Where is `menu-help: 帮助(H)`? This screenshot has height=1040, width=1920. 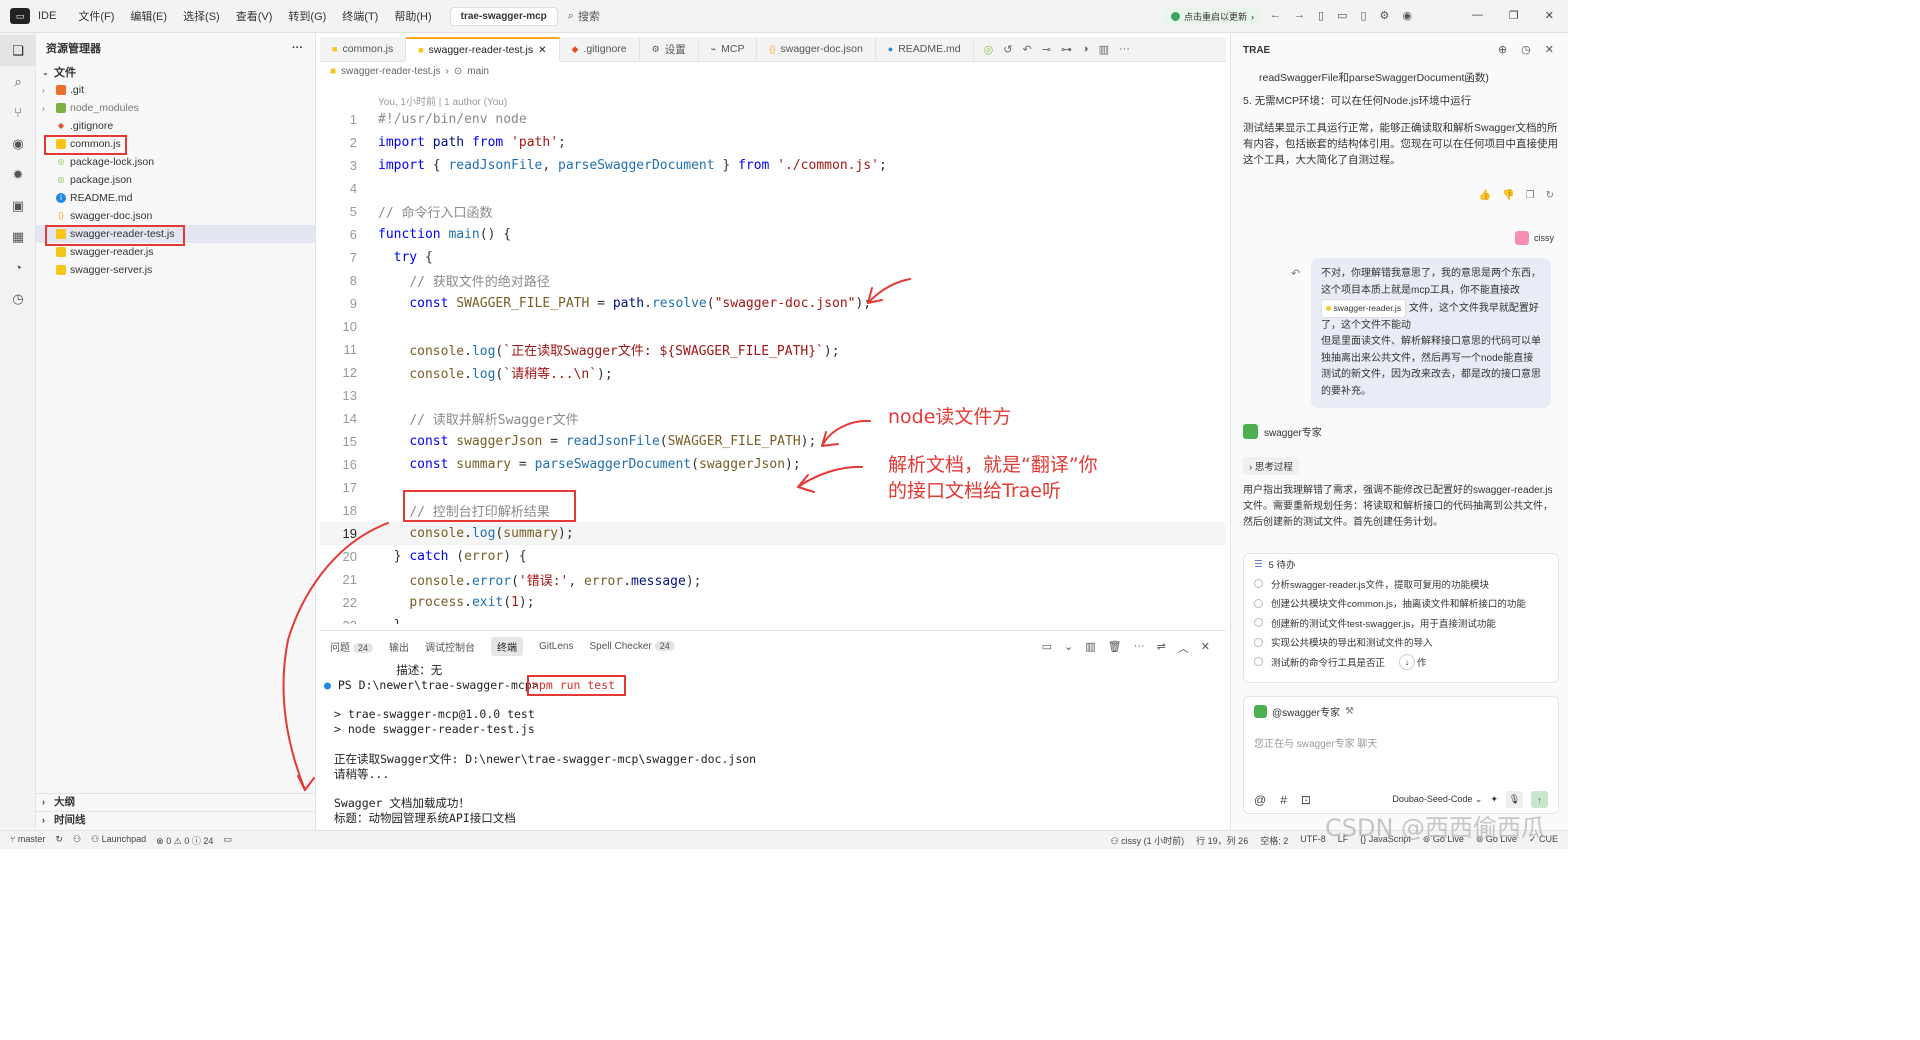 menu-help: 帮助(H) is located at coordinates (412, 16).